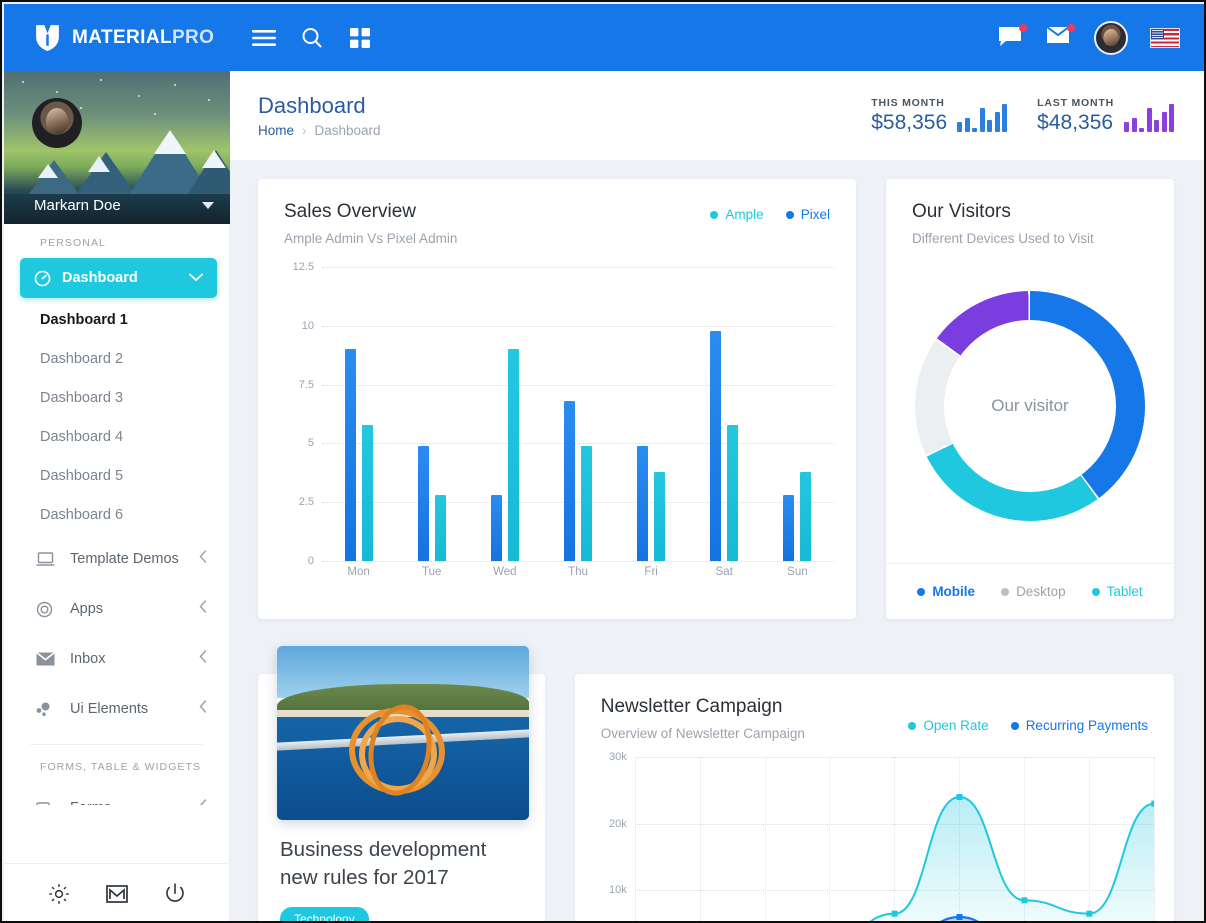 This screenshot has width=1206, height=923. Describe the element at coordinates (367, 492) in the screenshot. I see `bar-ample-mon` at that location.